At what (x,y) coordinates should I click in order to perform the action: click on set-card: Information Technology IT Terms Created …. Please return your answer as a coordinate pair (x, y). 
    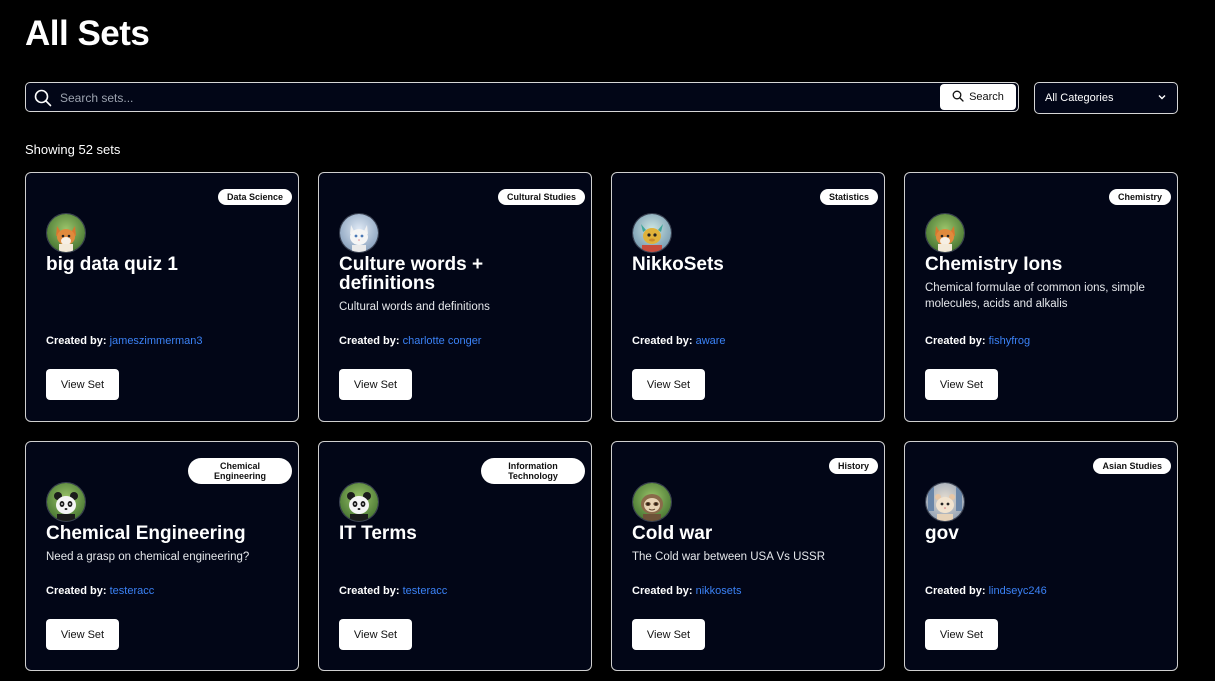
    Looking at the image, I should click on (455, 556).